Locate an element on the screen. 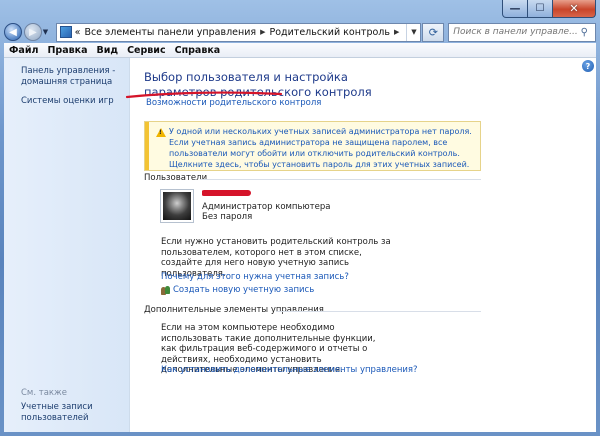 The image size is (600, 436). minimize-icon: — is located at coordinates (515, 8).